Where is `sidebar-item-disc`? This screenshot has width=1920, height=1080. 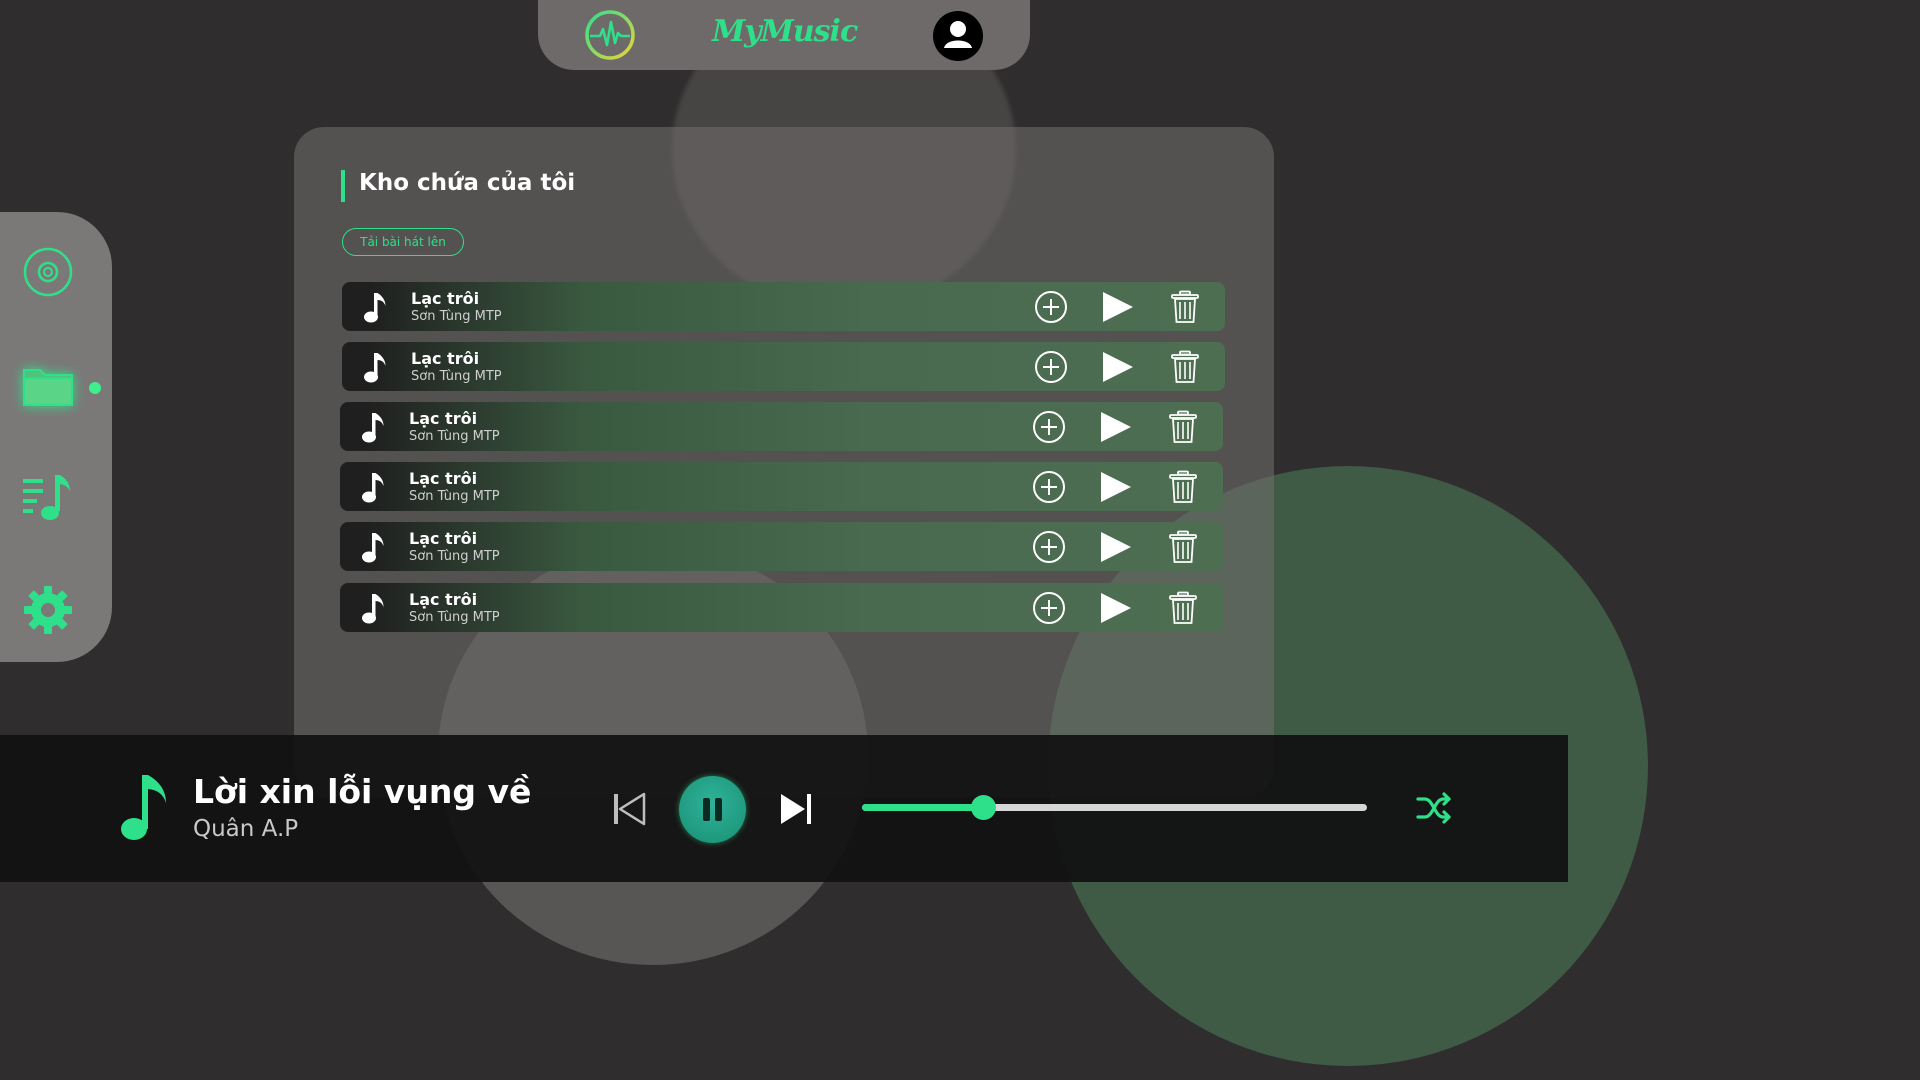 sidebar-item-disc is located at coordinates (48, 272).